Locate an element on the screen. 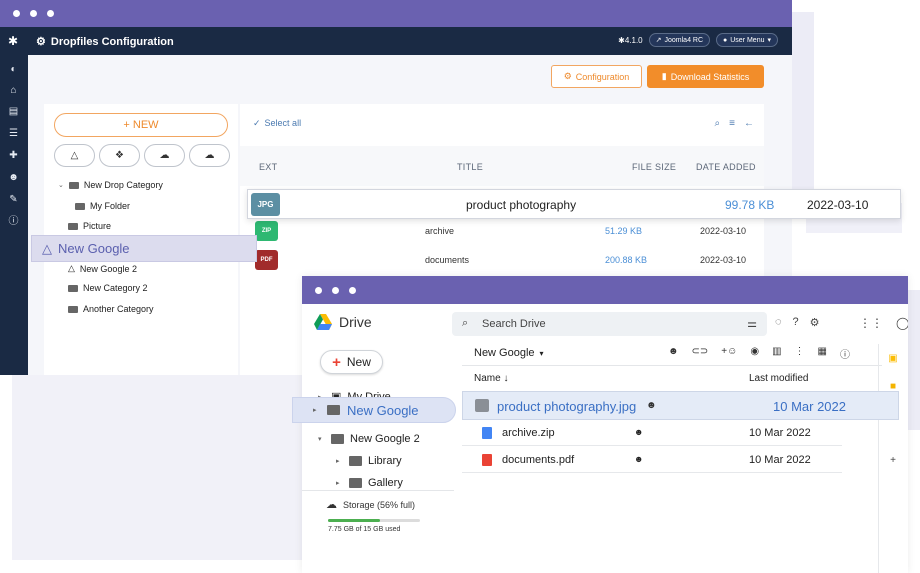  help-icon: ? is located at coordinates (796, 322).